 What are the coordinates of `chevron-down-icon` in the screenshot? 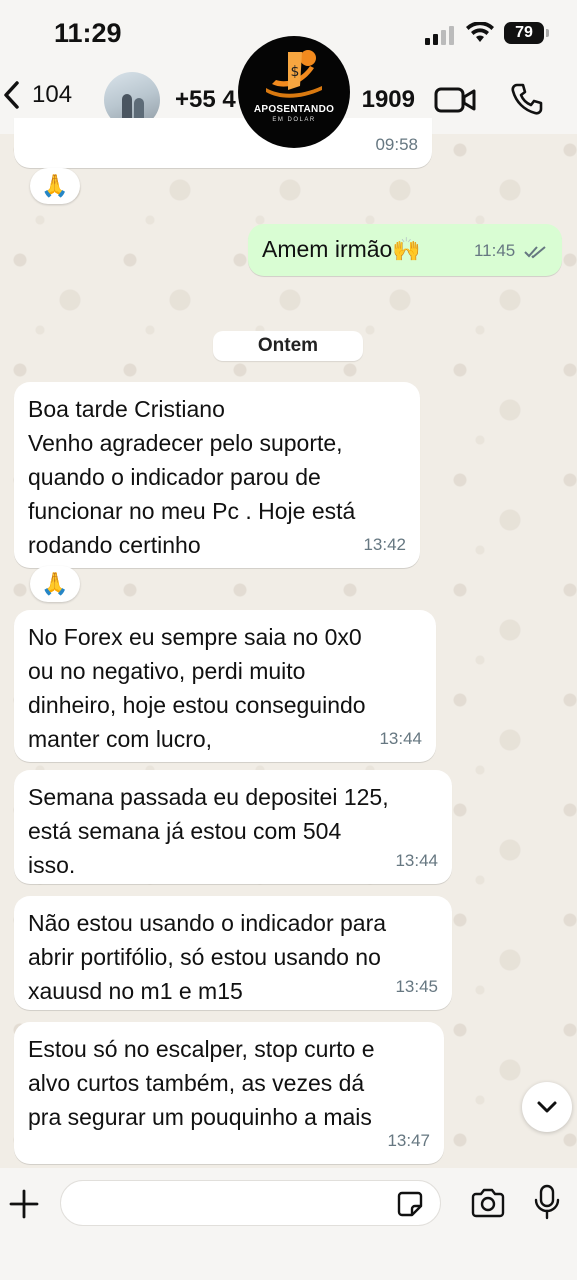 It's located at (547, 1107).